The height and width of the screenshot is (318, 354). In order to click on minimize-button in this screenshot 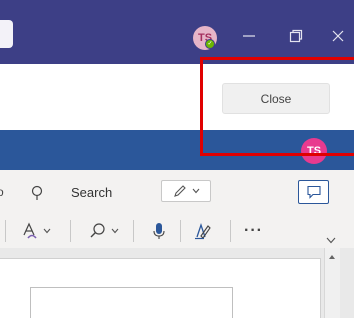, I will do `click(249, 36)`.